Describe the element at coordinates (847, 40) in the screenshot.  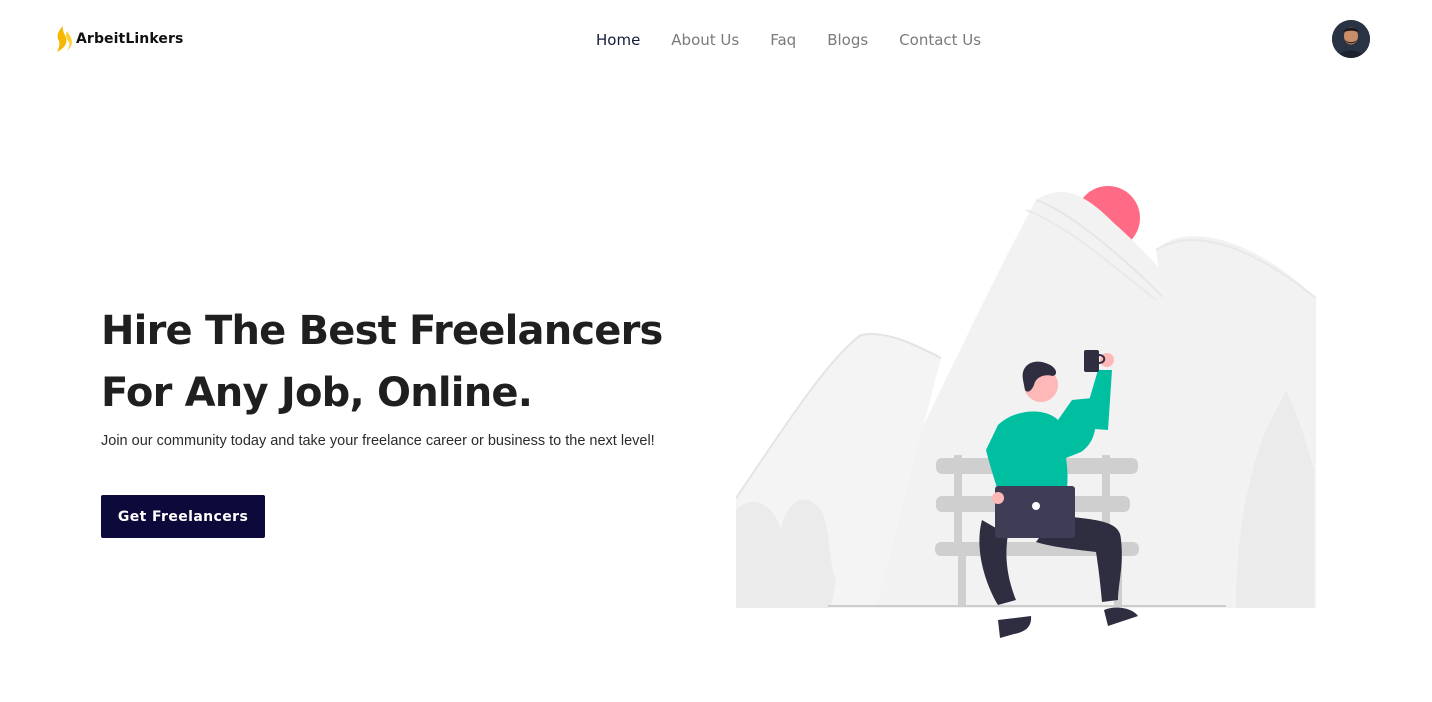
I see `nav-blogs: Blogs` at that location.